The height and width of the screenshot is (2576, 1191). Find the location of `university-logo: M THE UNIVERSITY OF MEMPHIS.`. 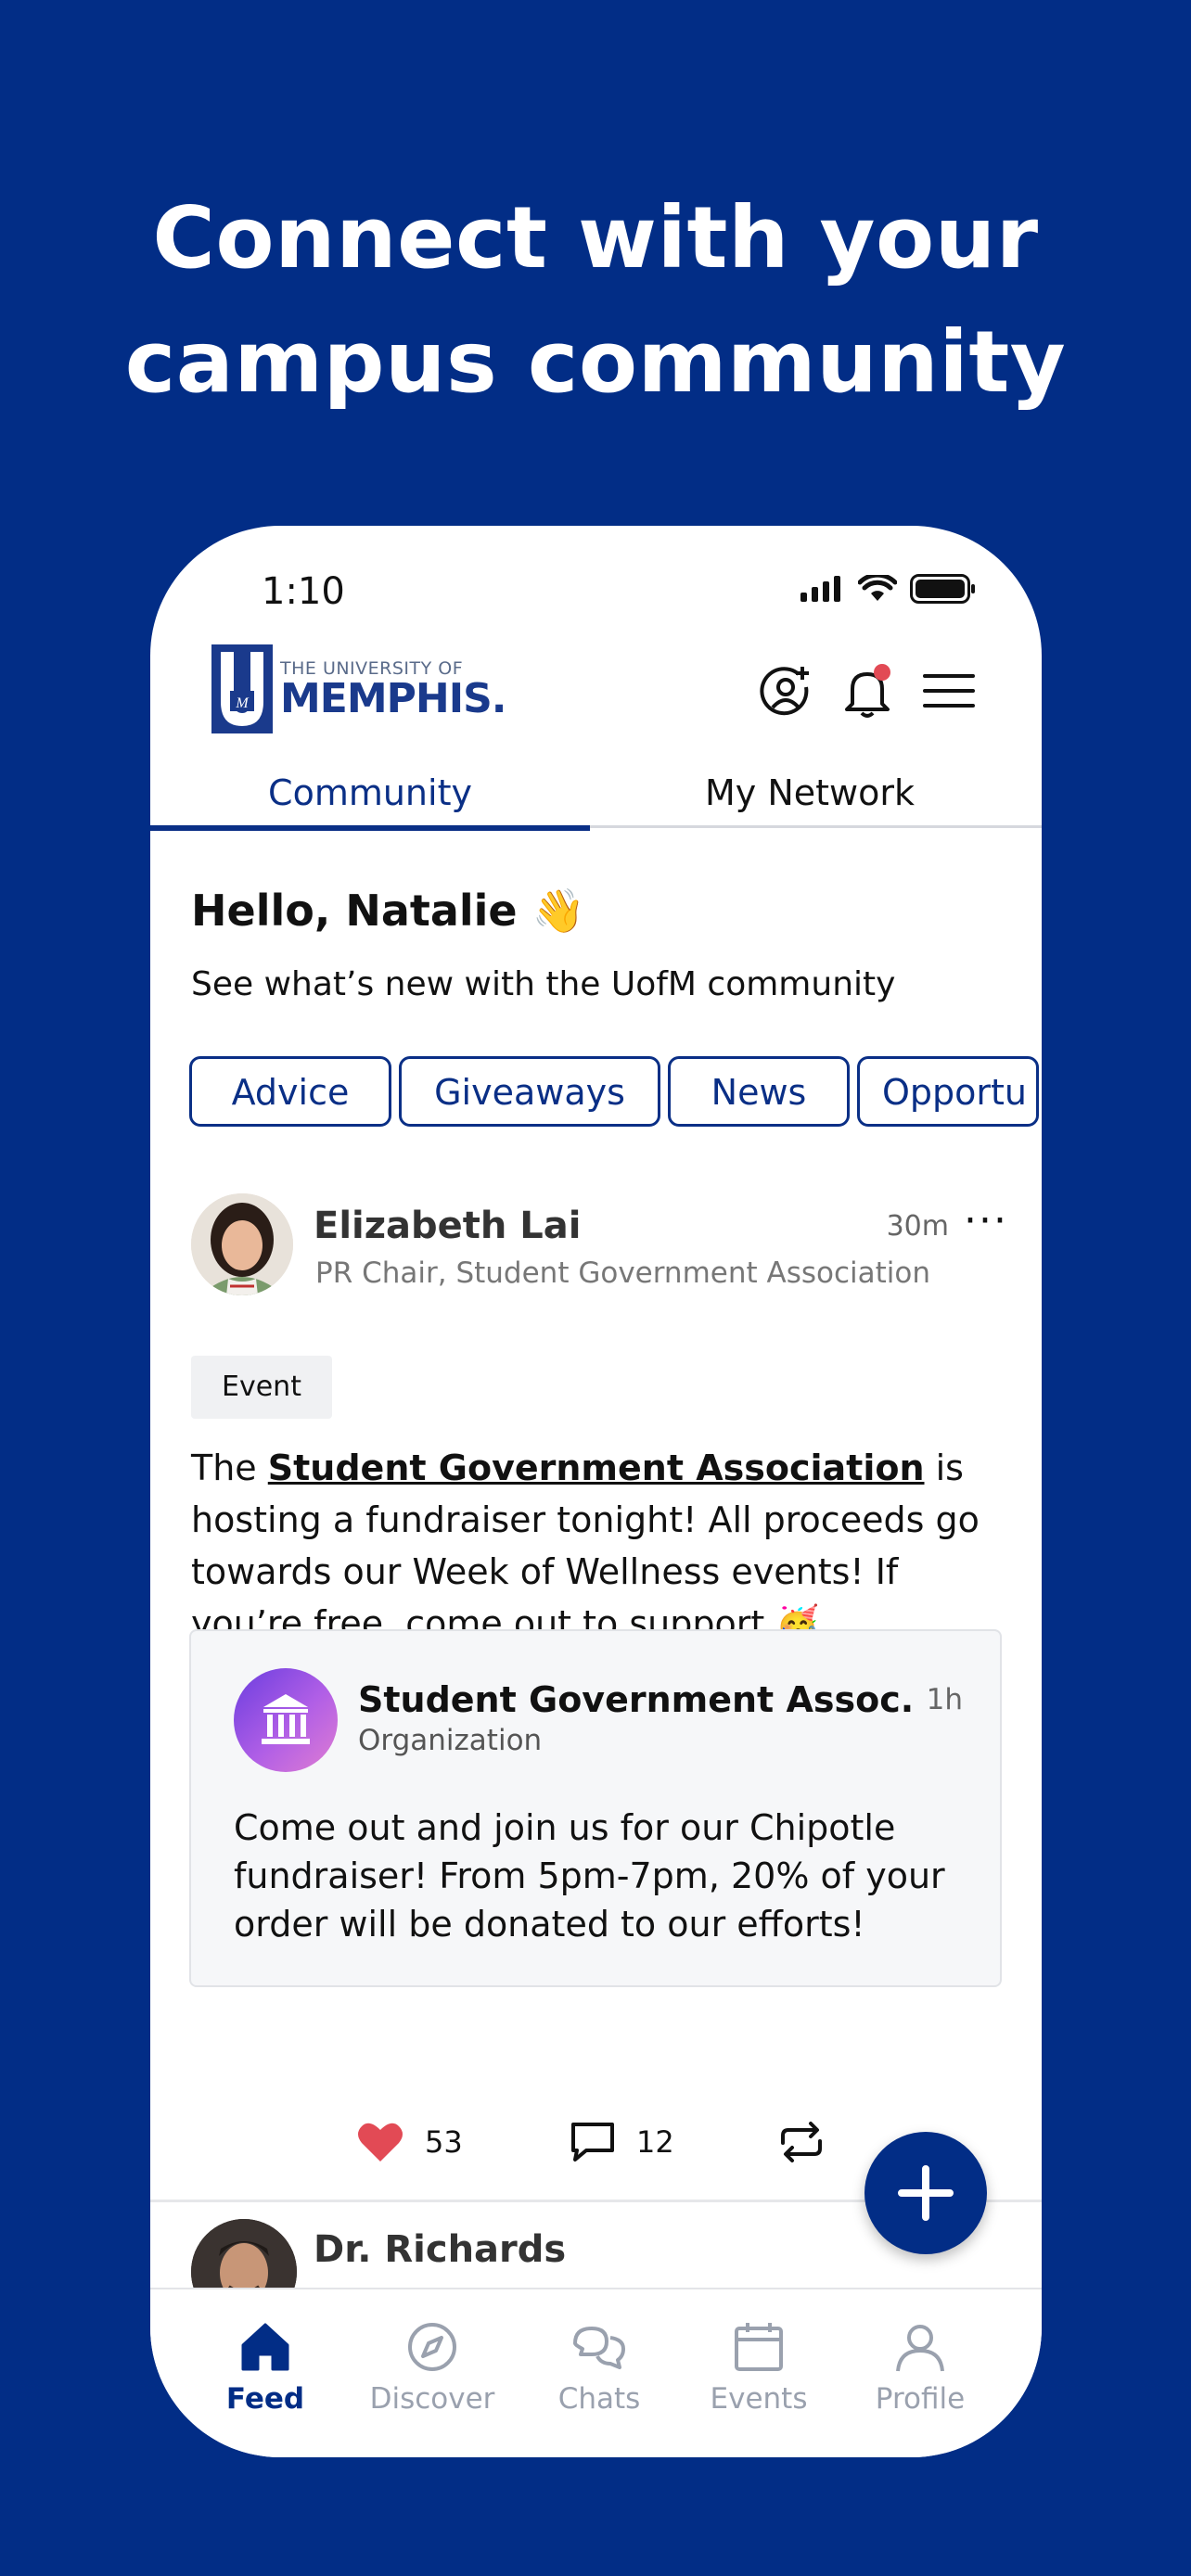

university-logo: M THE UNIVERSITY OF MEMPHIS. is located at coordinates (359, 689).